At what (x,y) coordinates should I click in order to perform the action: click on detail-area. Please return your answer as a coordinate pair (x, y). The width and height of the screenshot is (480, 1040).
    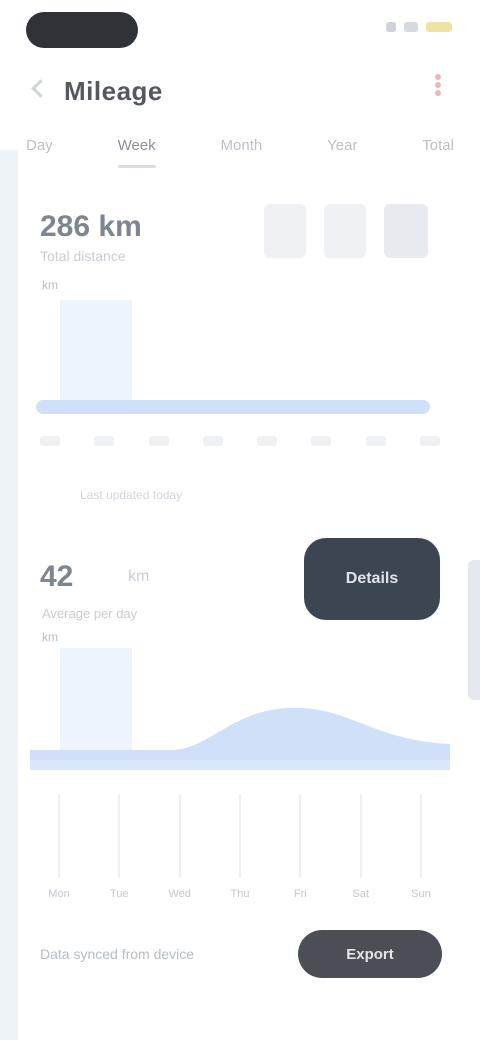
    Looking at the image, I should click on (240, 736).